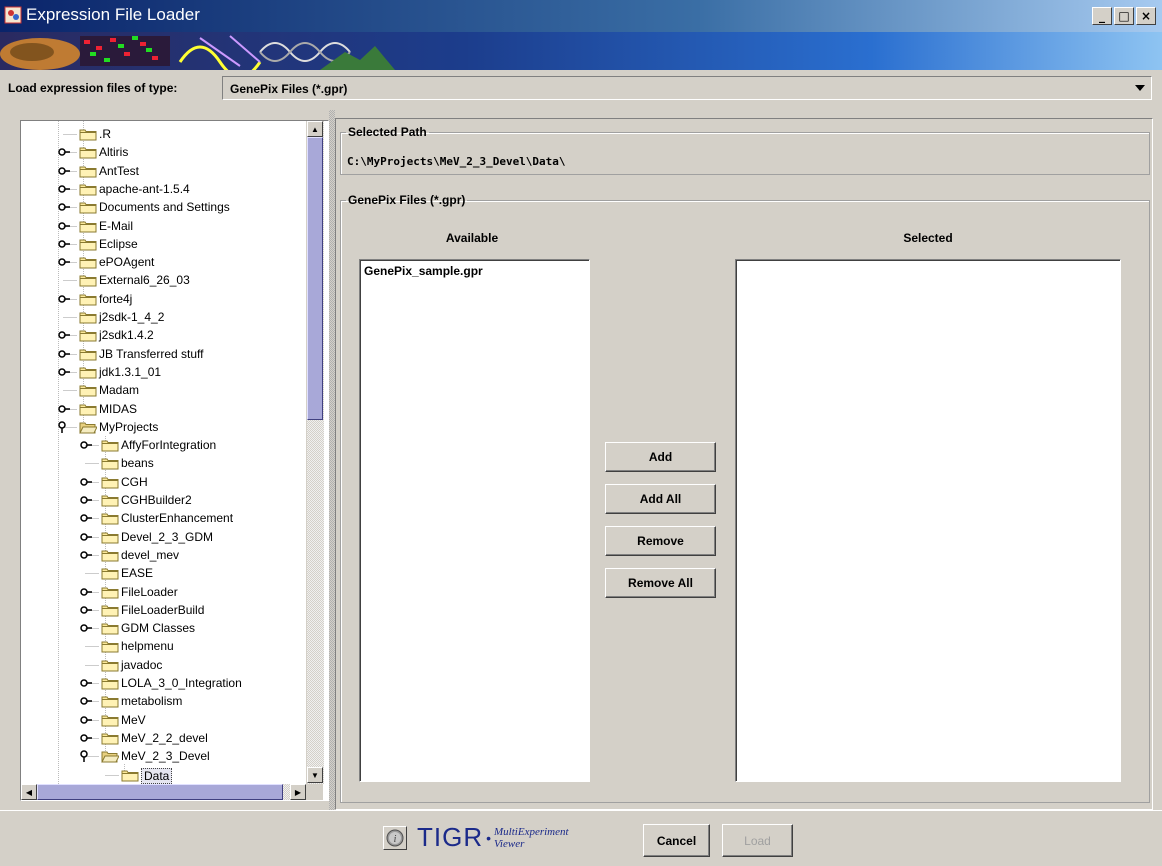 The height and width of the screenshot is (866, 1162). I want to click on vertical-scroll-thumb, so click(315, 278).